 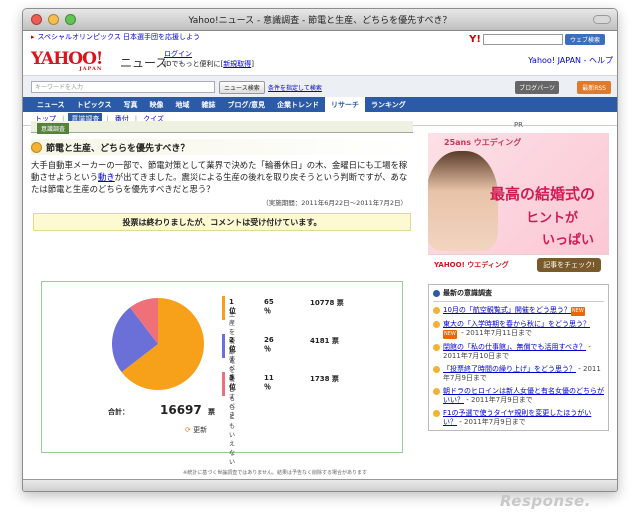 What do you see at coordinates (181, 410) in the screenshot?
I see `total-votes: 16697` at bounding box center [181, 410].